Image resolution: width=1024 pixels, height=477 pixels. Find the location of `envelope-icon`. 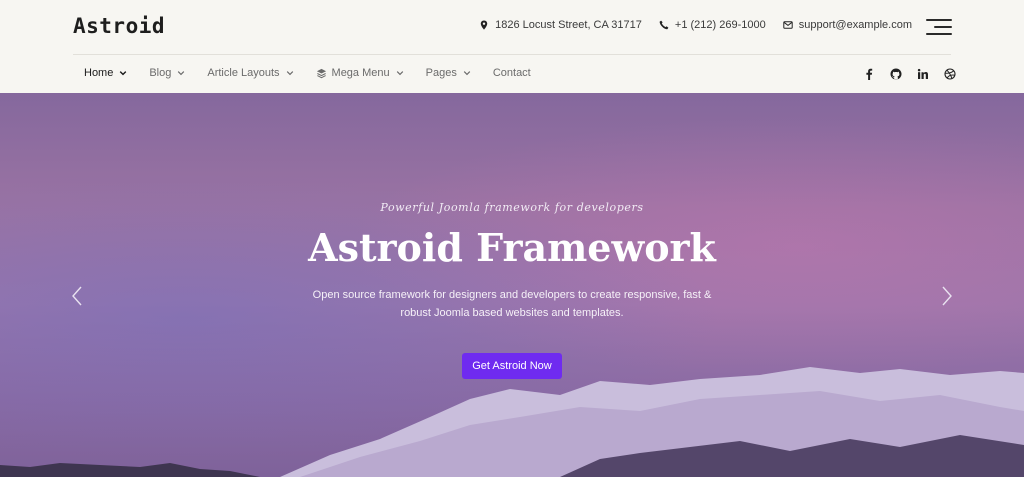

envelope-icon is located at coordinates (788, 25).